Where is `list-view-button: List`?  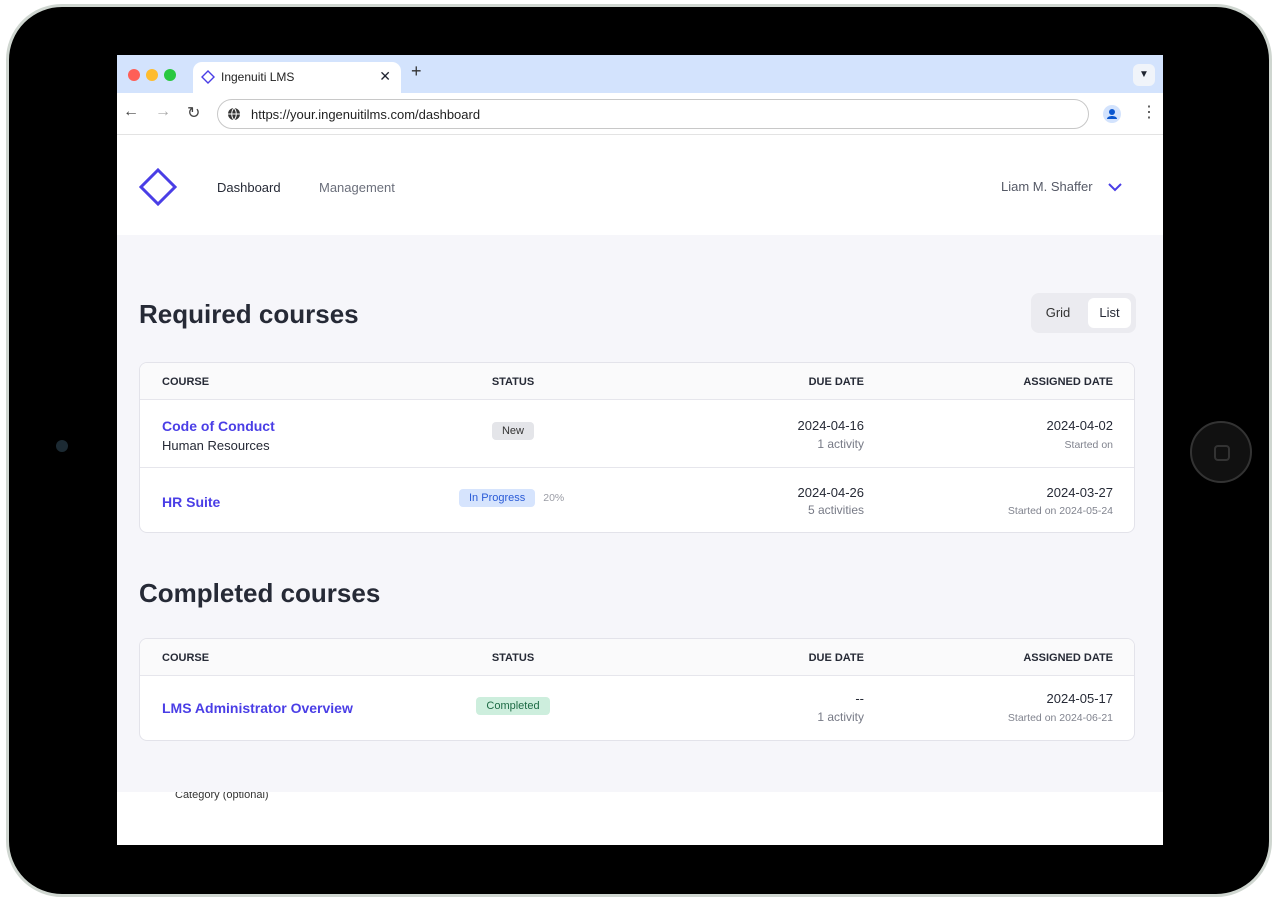
list-view-button: List is located at coordinates (1109, 313).